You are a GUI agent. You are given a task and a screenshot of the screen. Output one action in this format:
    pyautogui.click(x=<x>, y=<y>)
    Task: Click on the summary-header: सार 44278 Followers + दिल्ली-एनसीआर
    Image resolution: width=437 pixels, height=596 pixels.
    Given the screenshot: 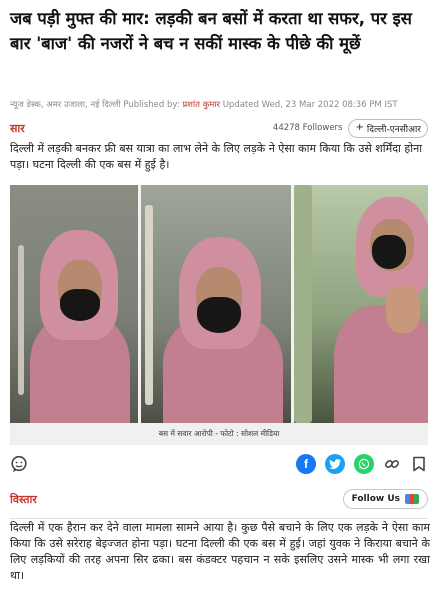 What is the action you would take?
    pyautogui.click(x=219, y=128)
    